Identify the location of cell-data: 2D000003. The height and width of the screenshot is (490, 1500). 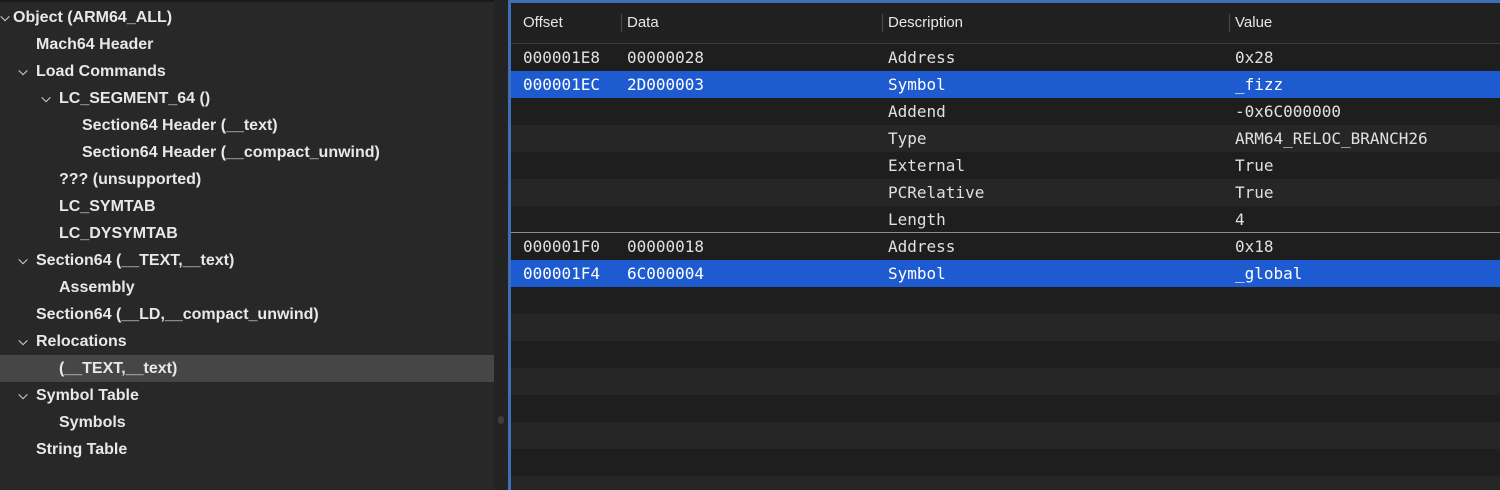
(666, 84).